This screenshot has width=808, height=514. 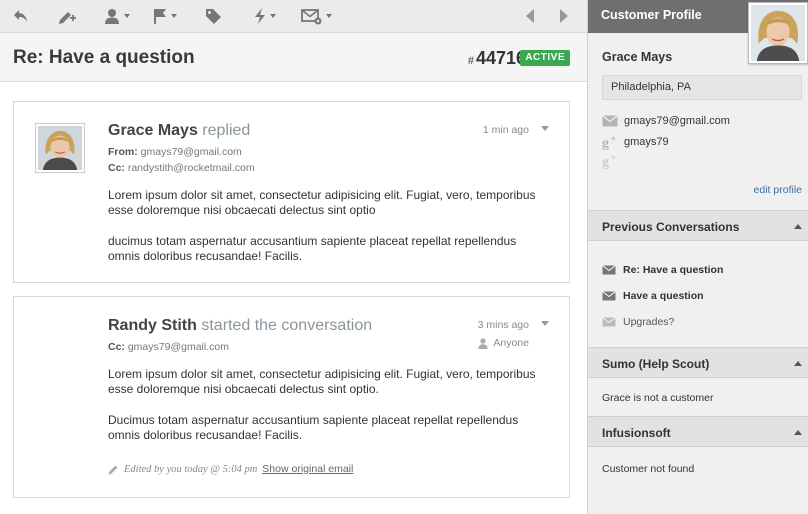 What do you see at coordinates (160, 16) in the screenshot?
I see `flag-icon` at bounding box center [160, 16].